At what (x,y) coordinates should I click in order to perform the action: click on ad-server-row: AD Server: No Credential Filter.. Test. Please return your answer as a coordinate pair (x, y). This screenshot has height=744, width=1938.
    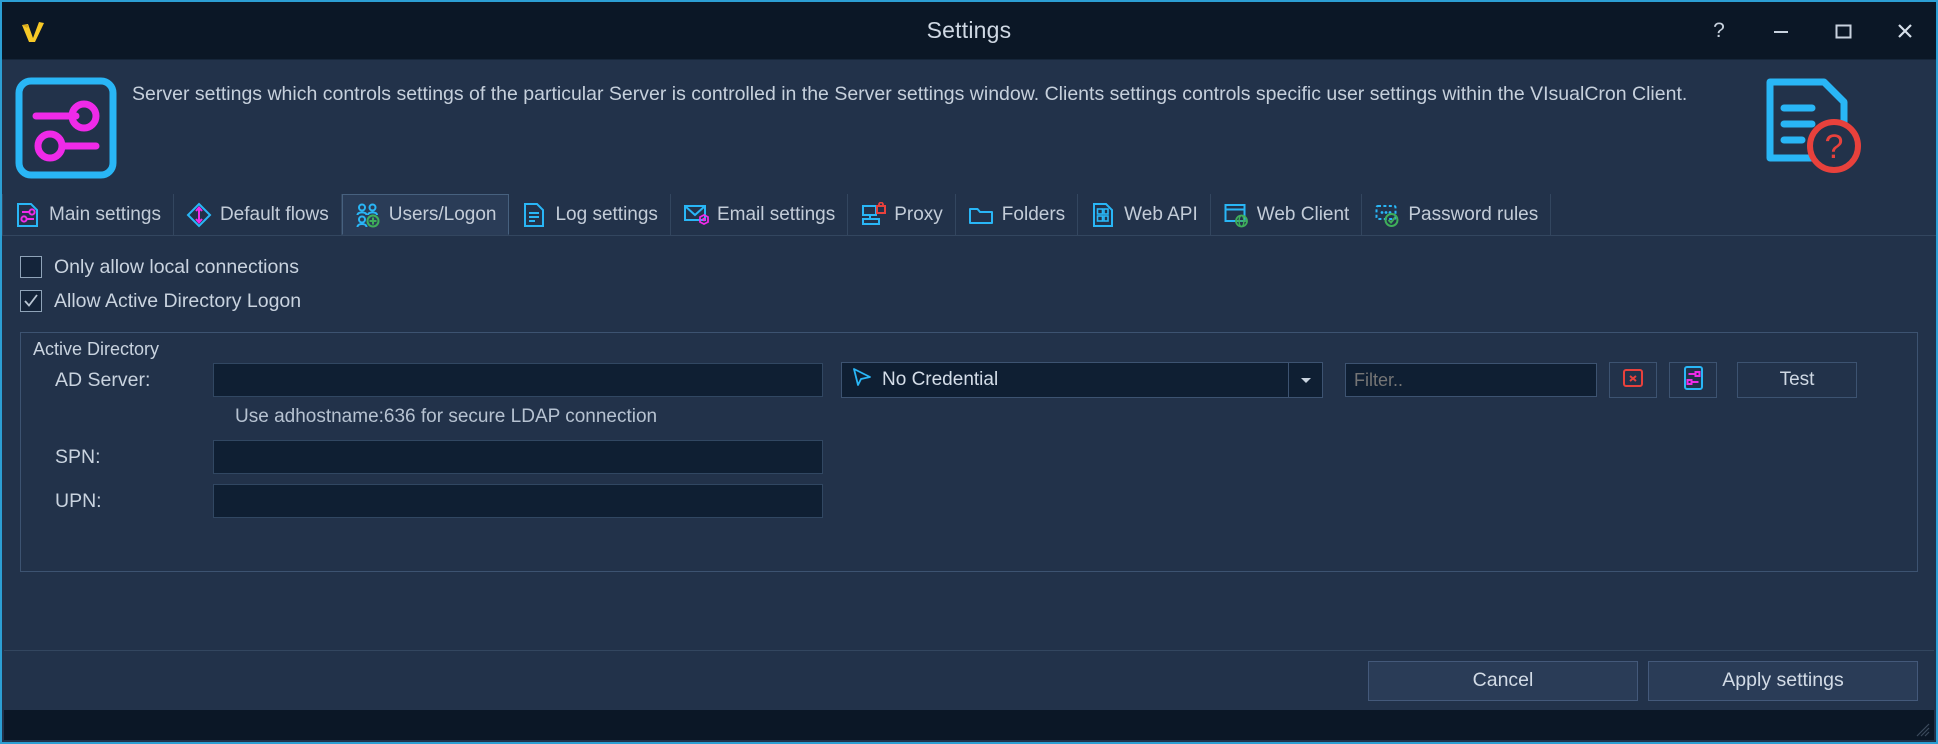
    Looking at the image, I should click on (969, 380).